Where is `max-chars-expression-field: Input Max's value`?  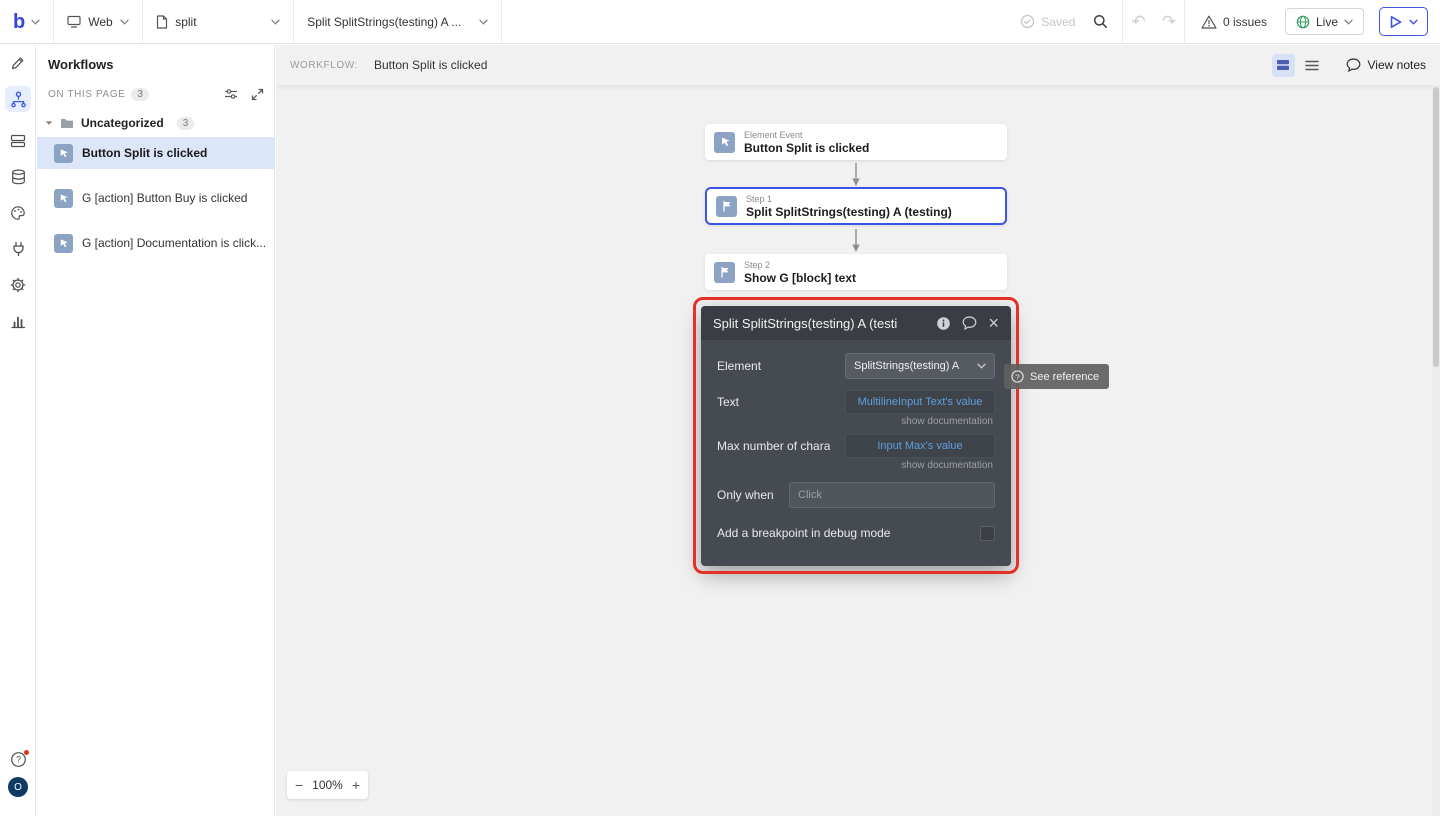
max-chars-expression-field: Input Max's value is located at coordinates (920, 446).